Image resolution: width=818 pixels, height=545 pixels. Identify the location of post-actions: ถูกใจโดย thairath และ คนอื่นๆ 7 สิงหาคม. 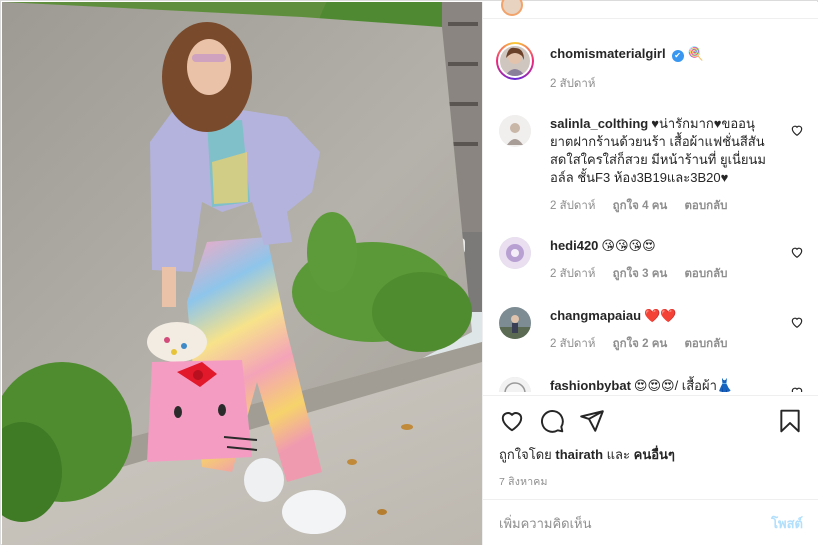
(650, 447).